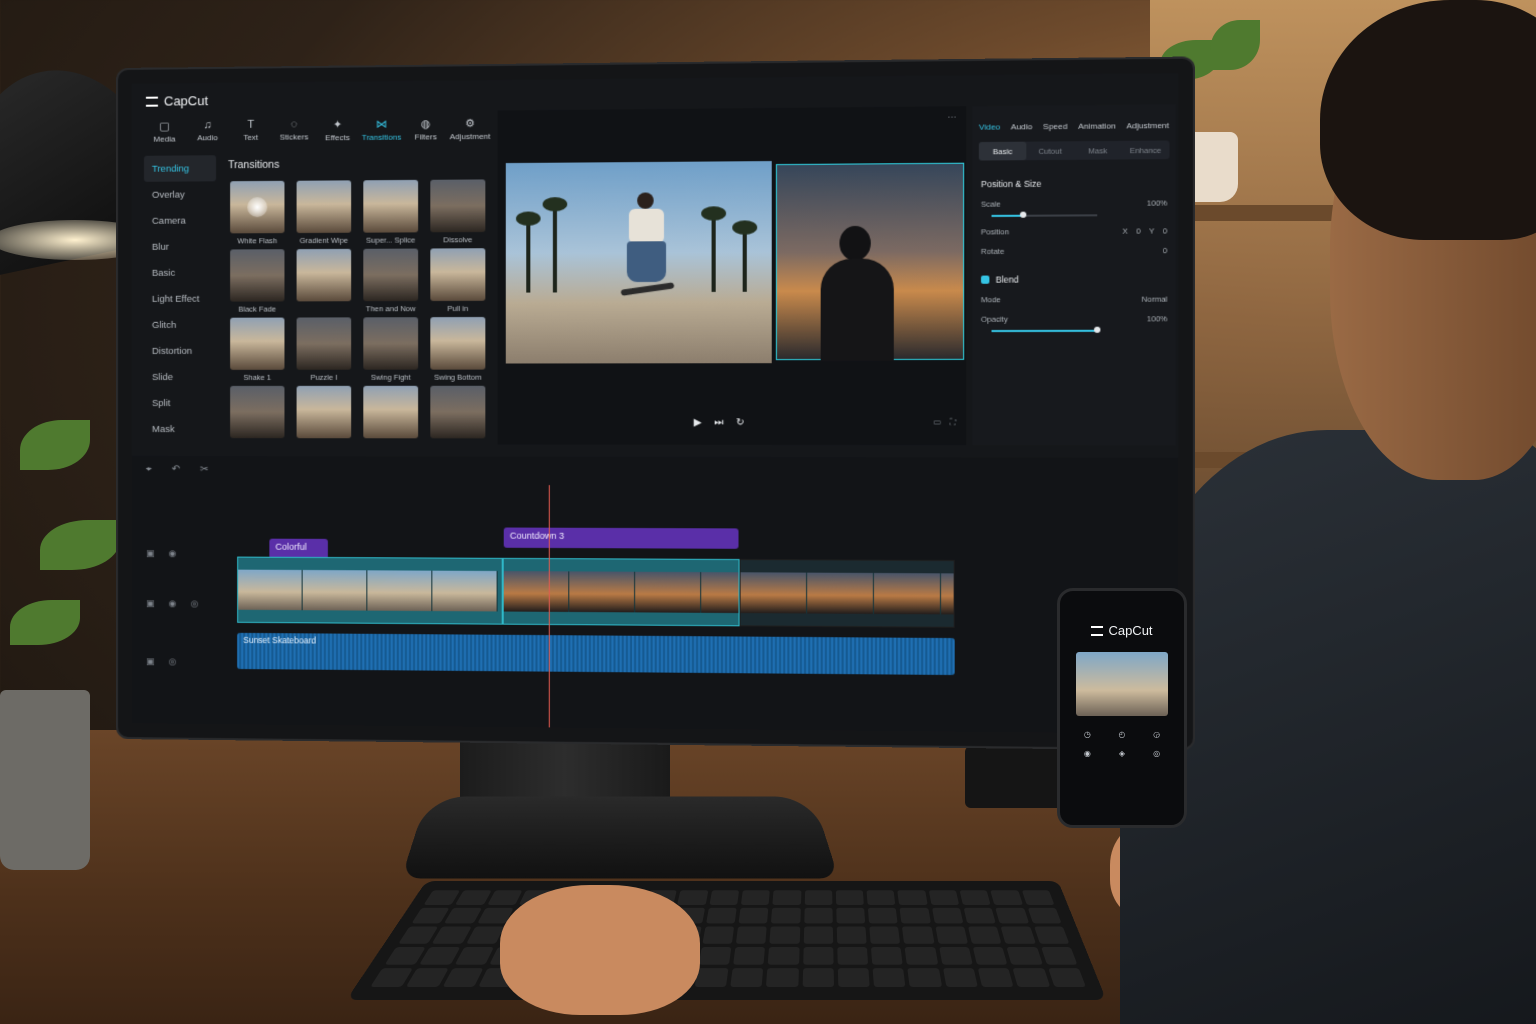 The width and height of the screenshot is (1536, 1024). I want to click on undo-icon: ↶, so click(176, 469).